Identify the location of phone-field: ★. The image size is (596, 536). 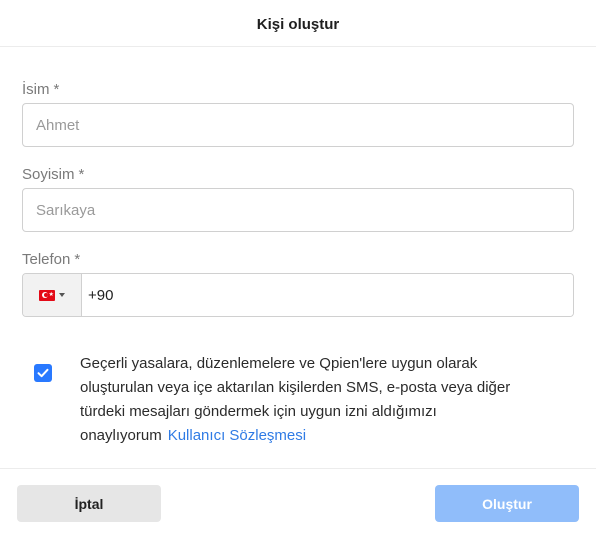
(298, 295).